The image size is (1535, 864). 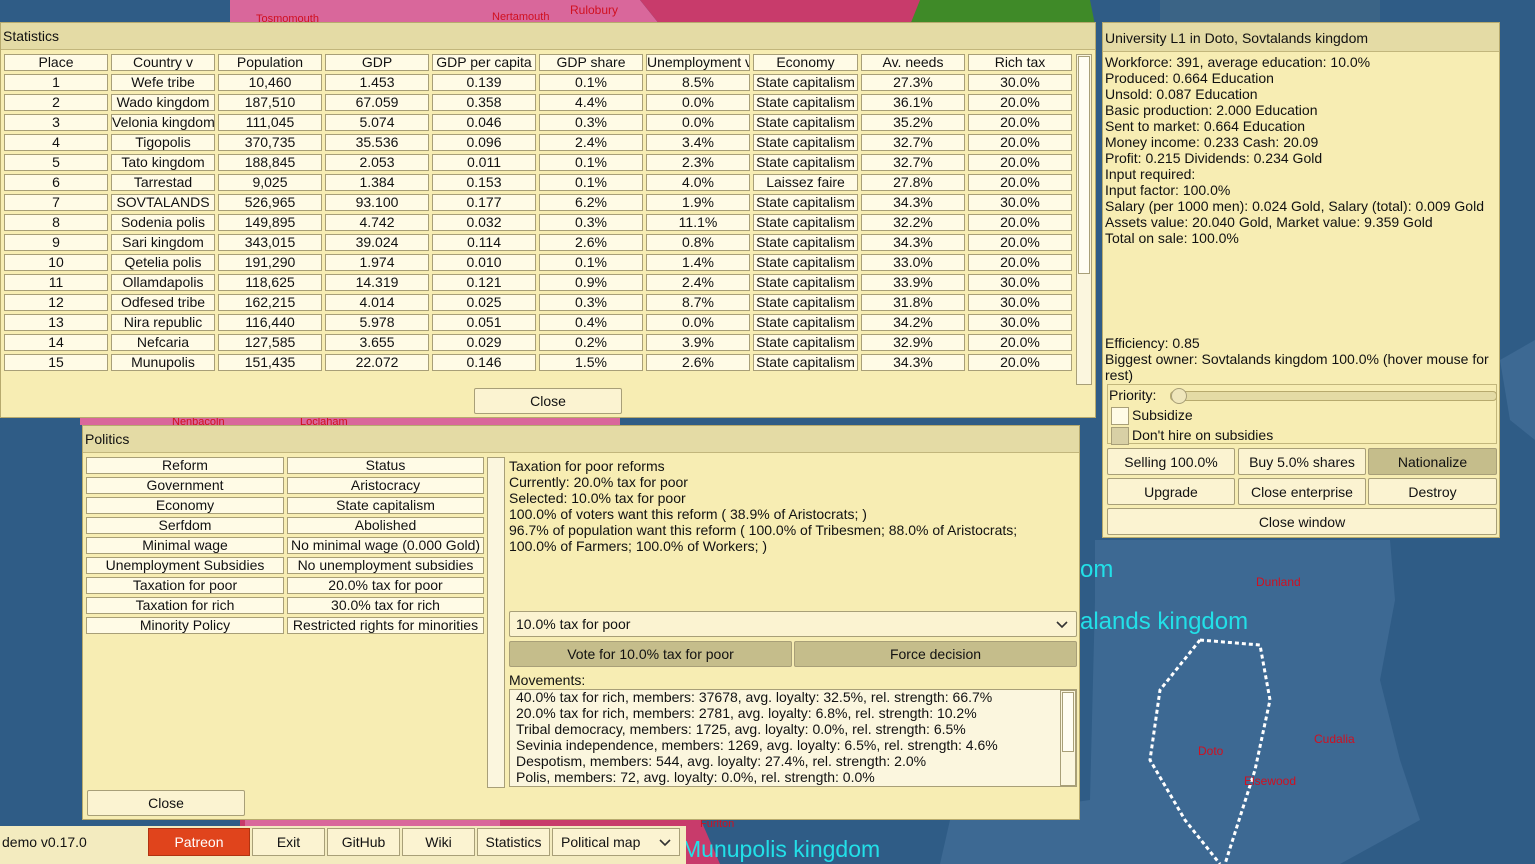 I want to click on patreon-button: Patreon, so click(x=199, y=842).